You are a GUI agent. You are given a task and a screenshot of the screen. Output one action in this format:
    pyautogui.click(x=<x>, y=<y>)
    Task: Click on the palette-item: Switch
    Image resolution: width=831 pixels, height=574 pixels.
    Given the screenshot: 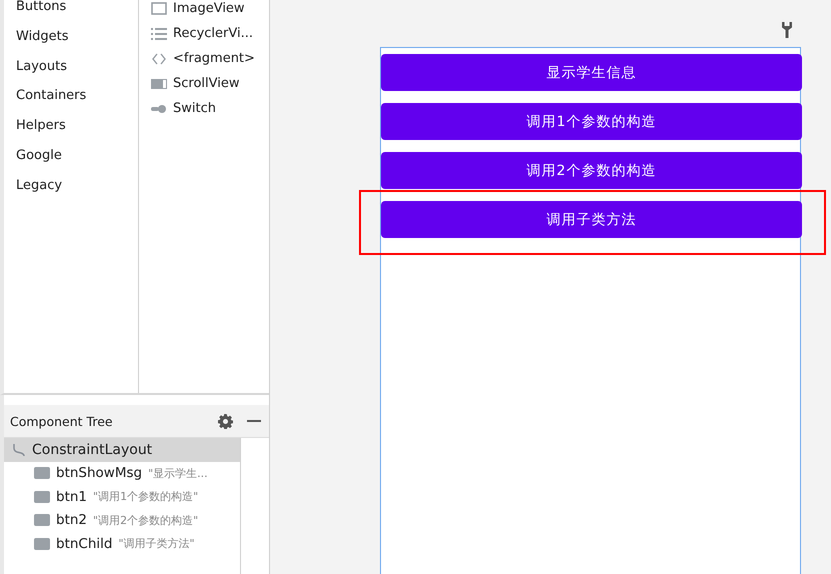 What is the action you would take?
    pyautogui.click(x=194, y=108)
    